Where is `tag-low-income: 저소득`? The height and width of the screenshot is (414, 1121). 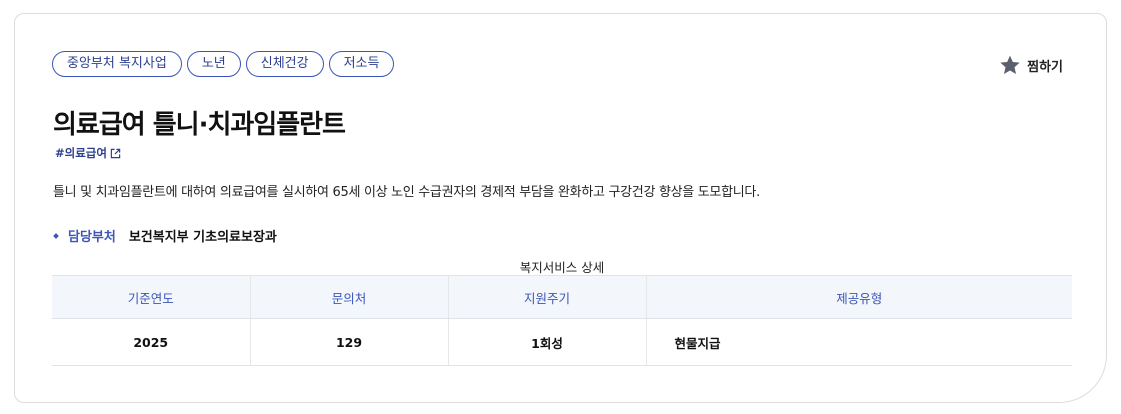
tag-low-income: 저소득 is located at coordinates (361, 64).